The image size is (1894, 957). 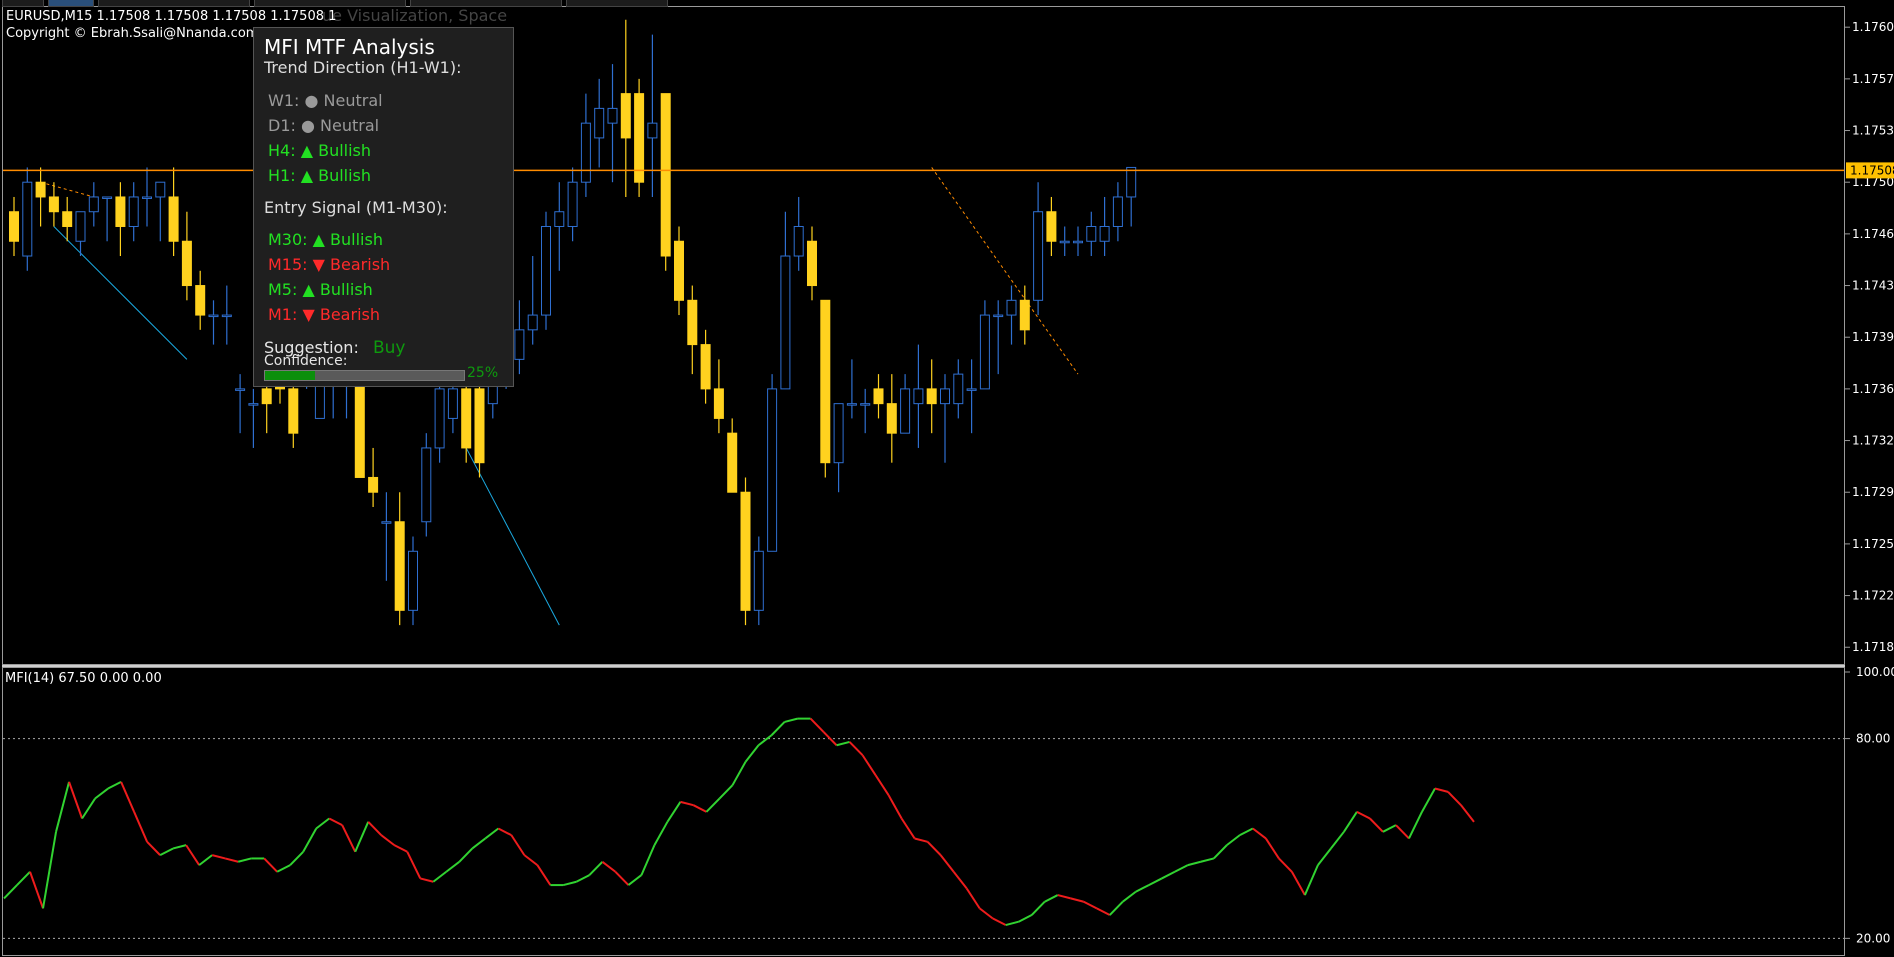 What do you see at coordinates (132, 33) in the screenshot?
I see `copyright-text: Copyright © Ebrah.Ssali@Nnanda.com` at bounding box center [132, 33].